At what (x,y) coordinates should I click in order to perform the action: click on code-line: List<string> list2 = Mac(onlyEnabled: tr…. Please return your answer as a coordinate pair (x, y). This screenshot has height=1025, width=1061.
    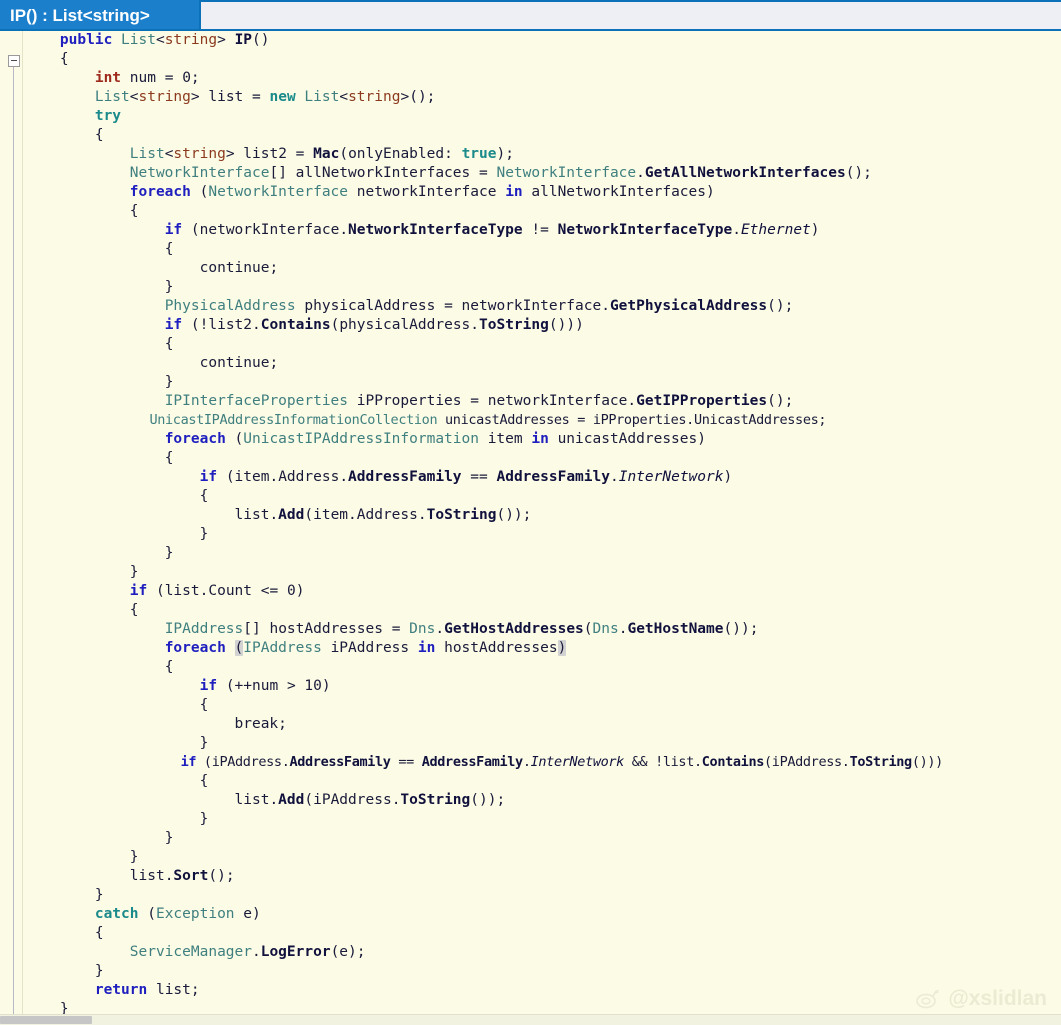
    Looking at the image, I should click on (542, 154).